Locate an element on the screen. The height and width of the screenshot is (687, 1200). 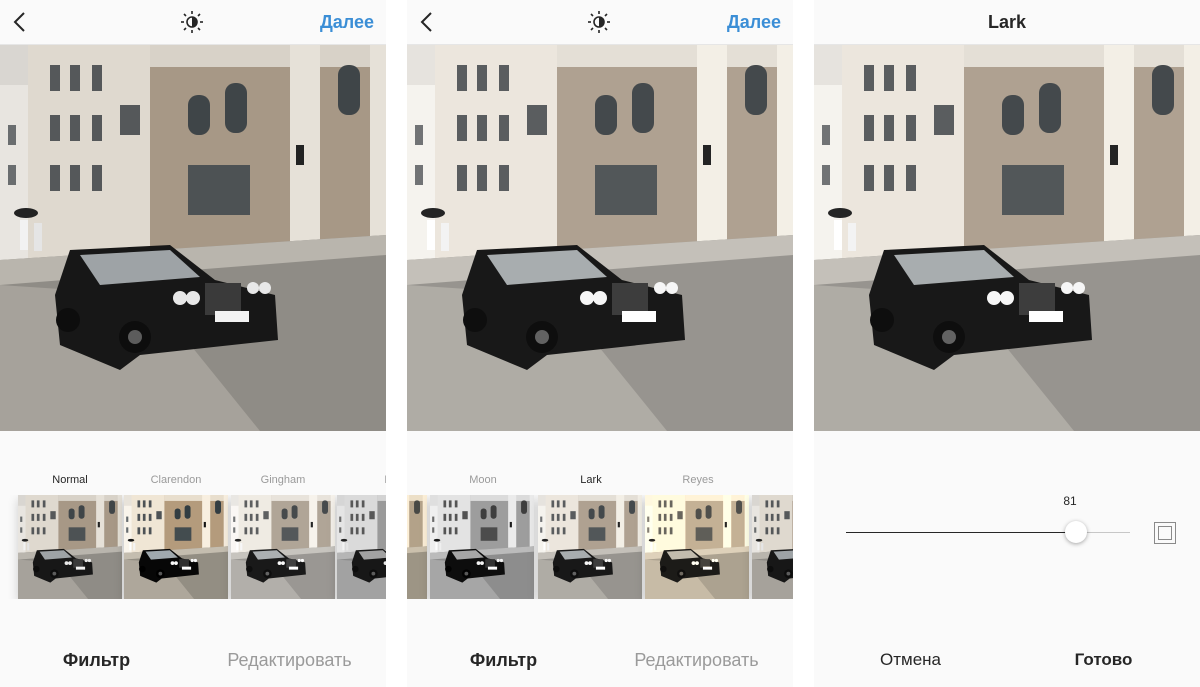
filter-thumb-clarendon is located at coordinates (176, 547).